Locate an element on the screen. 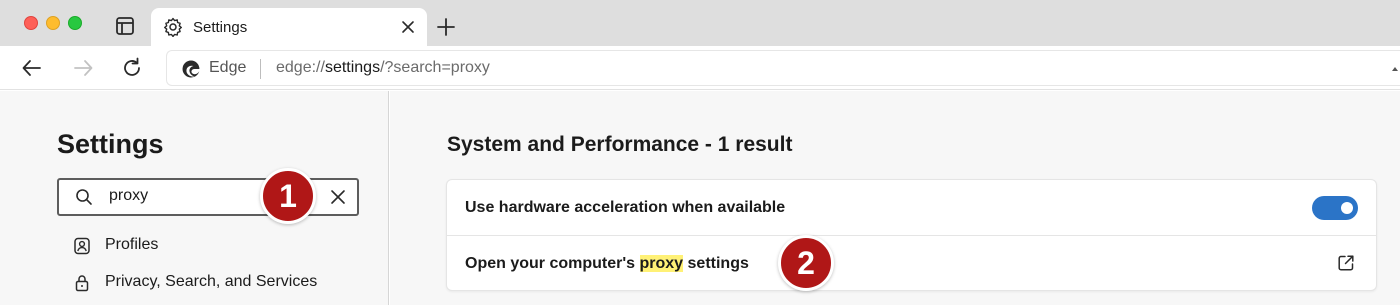 The height and width of the screenshot is (305, 1400). zoom-window-button is located at coordinates (75, 23).